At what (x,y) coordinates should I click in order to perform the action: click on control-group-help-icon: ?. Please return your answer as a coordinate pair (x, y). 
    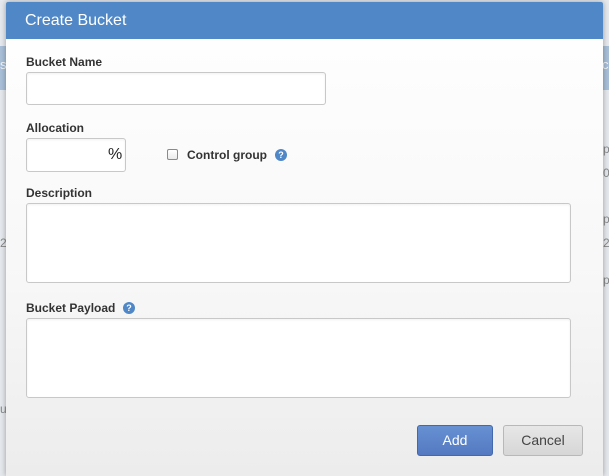
    Looking at the image, I should click on (281, 155).